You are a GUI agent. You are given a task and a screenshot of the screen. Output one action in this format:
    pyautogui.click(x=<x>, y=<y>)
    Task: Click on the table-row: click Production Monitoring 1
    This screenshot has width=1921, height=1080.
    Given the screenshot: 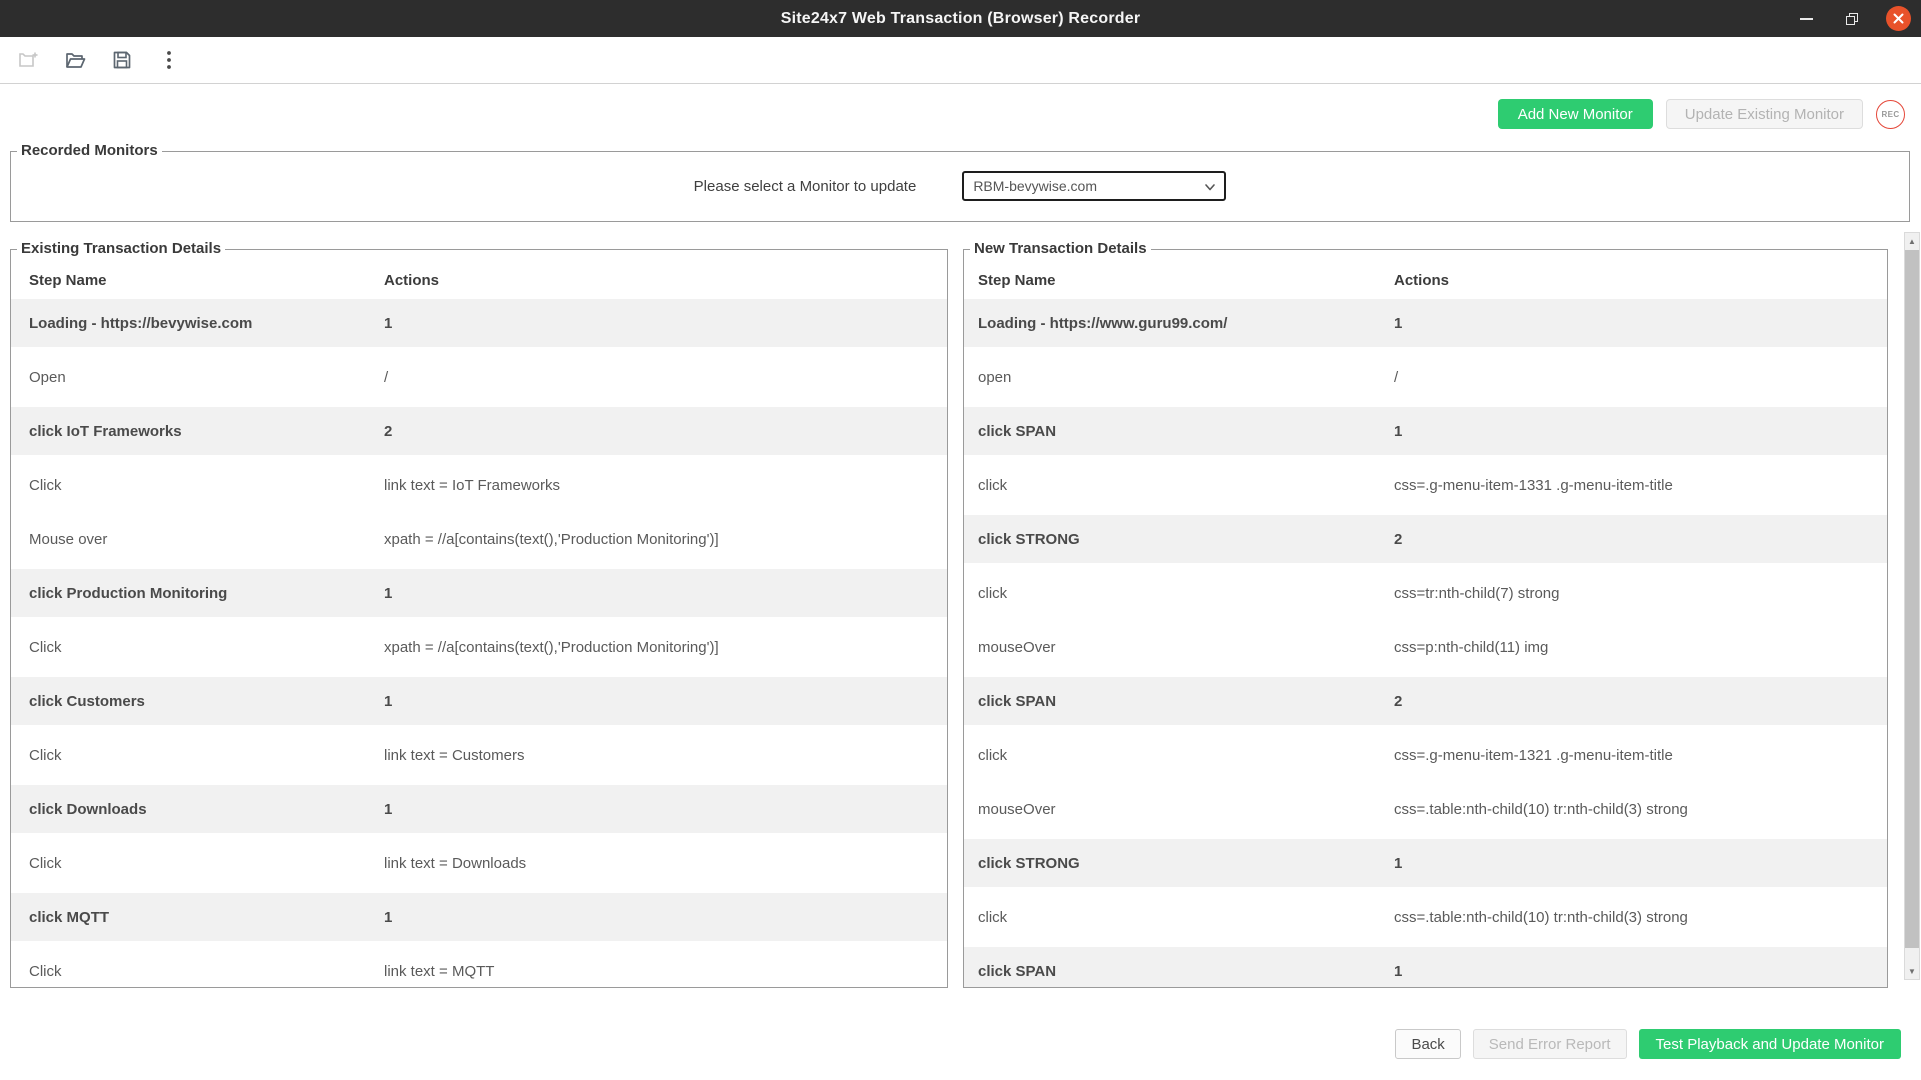 What is the action you would take?
    pyautogui.click(x=479, y=593)
    